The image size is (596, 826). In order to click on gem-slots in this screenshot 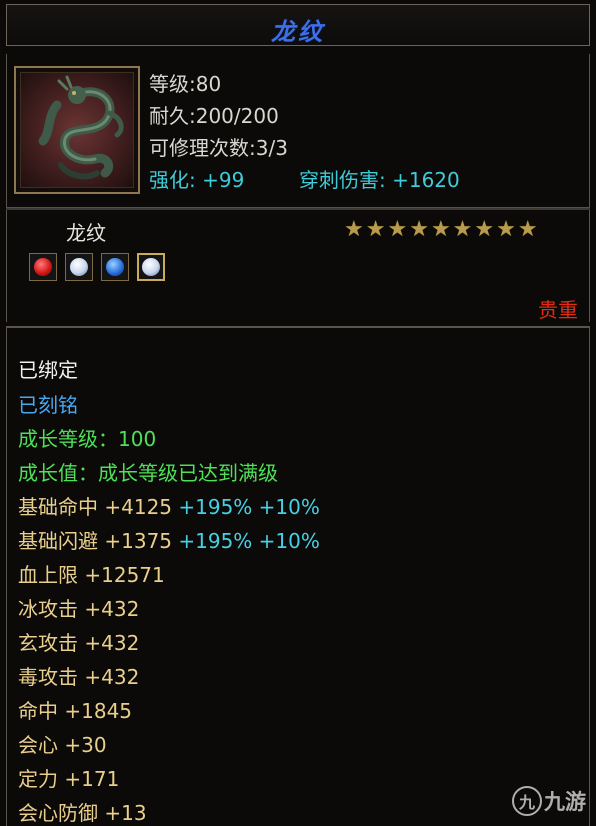, I will do `click(97, 267)`.